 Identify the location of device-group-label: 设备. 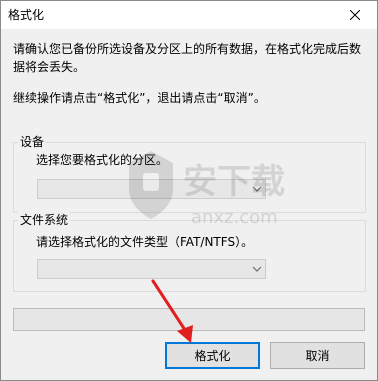
(32, 142).